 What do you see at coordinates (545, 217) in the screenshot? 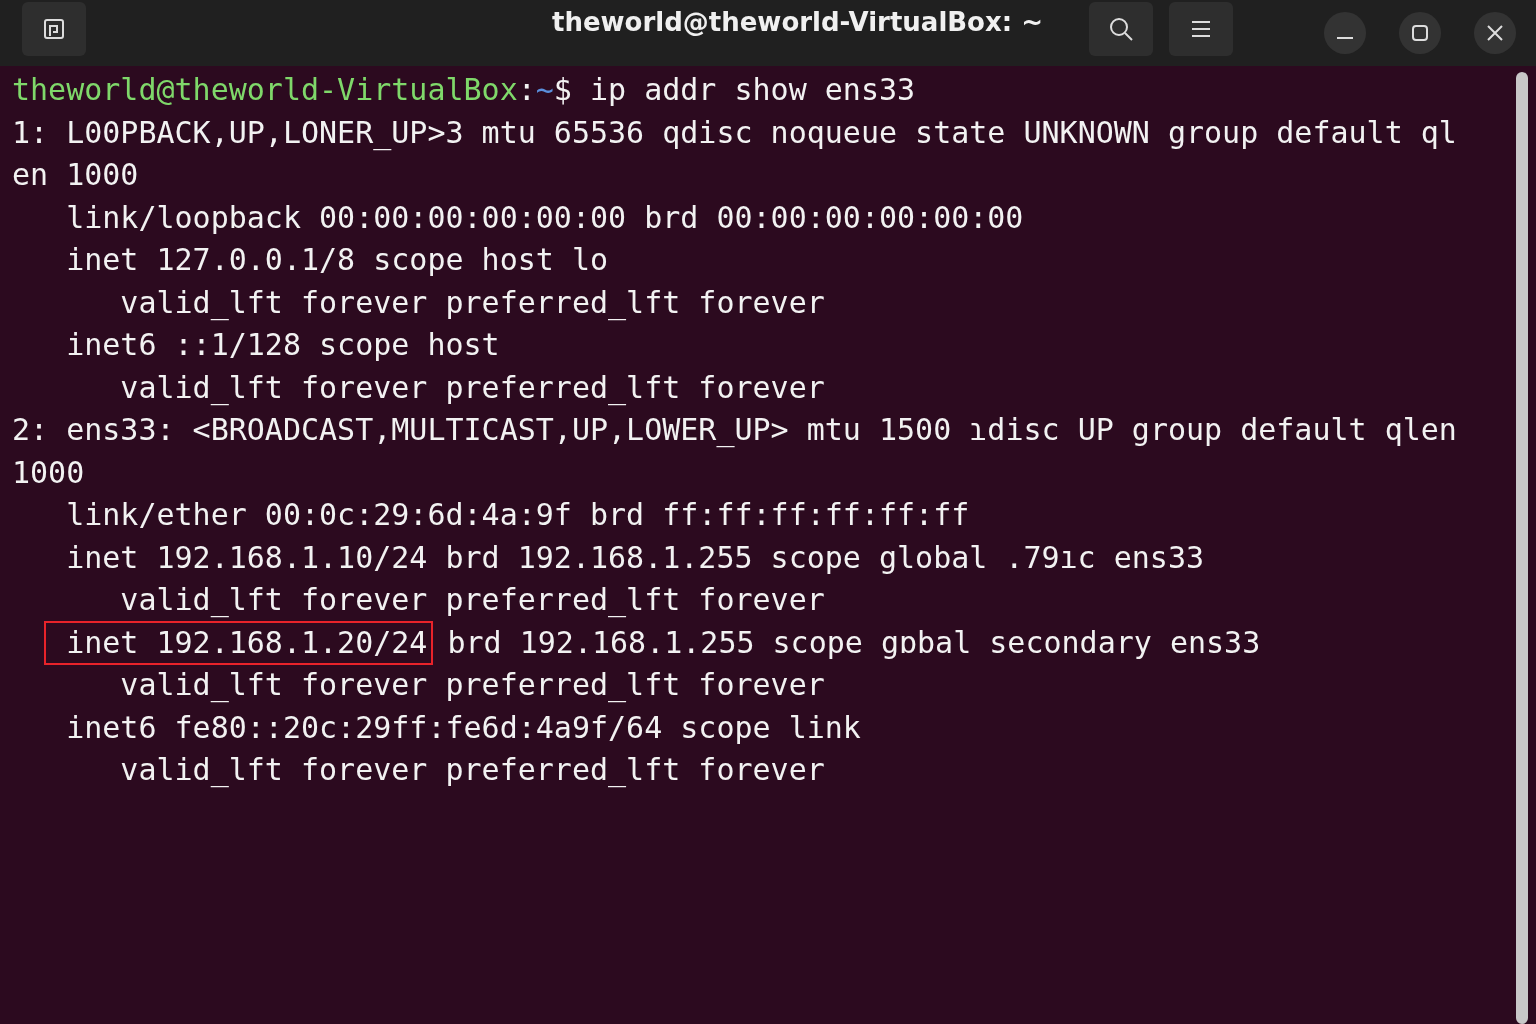
I see `output-line: link/loopback 00:00:00:00:00:00 brd 00:00:00:00:00:00` at bounding box center [545, 217].